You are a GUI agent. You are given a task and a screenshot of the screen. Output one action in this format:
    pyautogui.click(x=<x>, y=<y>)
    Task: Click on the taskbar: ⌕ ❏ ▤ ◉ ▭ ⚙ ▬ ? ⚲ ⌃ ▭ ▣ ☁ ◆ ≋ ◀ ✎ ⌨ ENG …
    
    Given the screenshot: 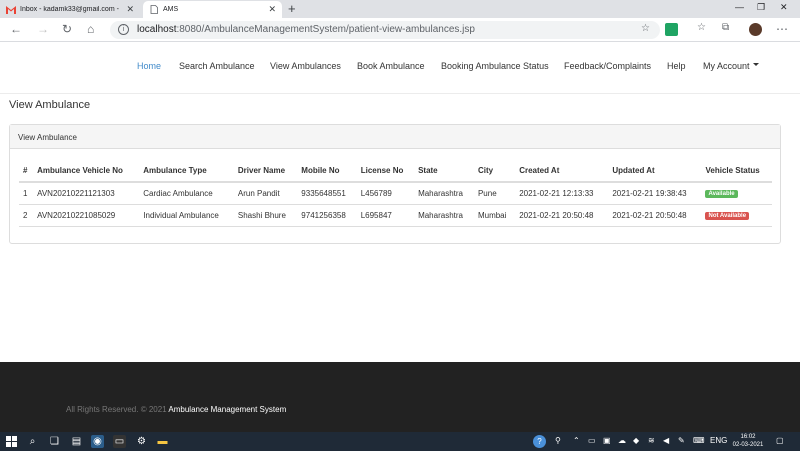 What is the action you would take?
    pyautogui.click(x=400, y=441)
    